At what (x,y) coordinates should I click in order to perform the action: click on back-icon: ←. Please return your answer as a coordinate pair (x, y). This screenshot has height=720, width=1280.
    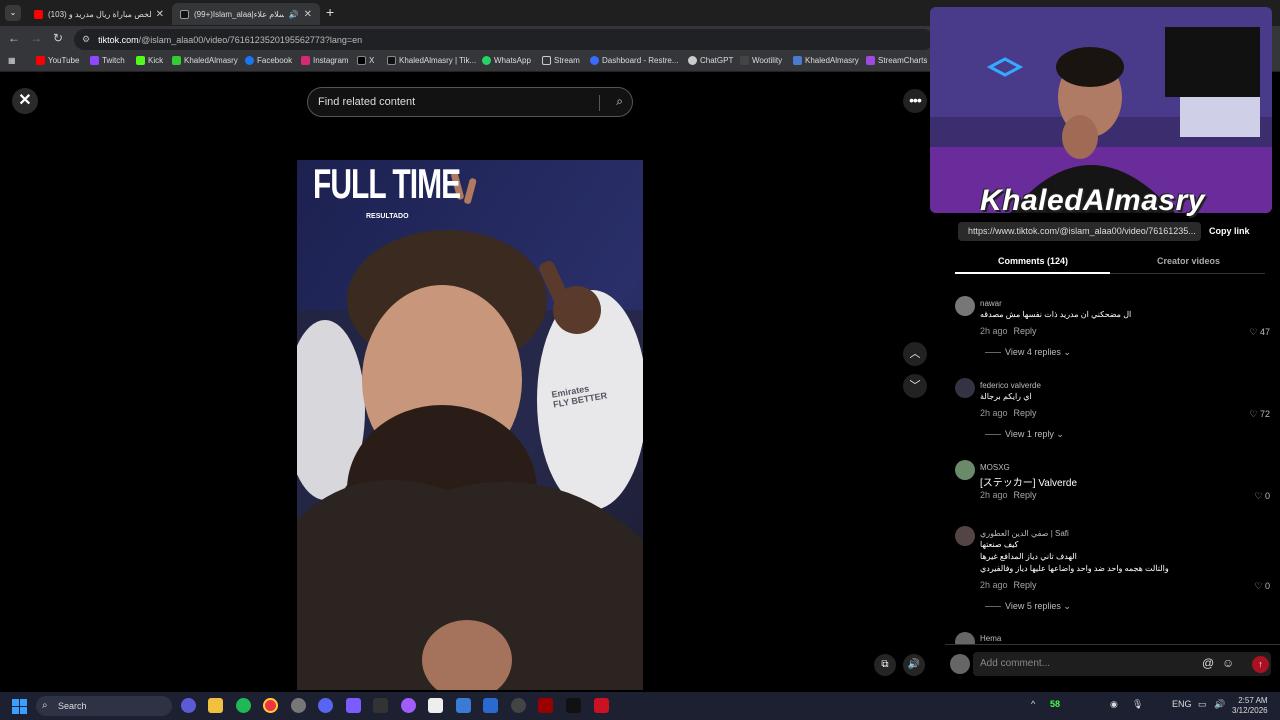
    Looking at the image, I should click on (14, 38).